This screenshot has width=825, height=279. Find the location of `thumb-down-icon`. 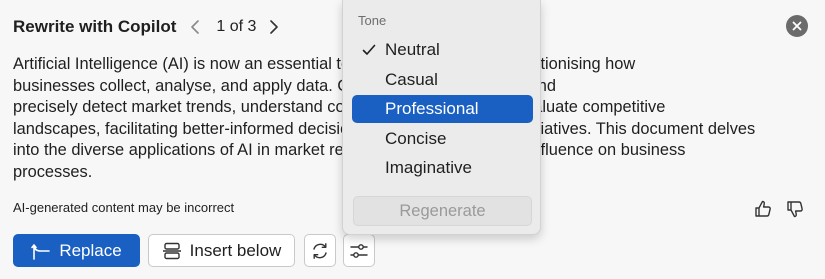

thumb-down-icon is located at coordinates (795, 209).